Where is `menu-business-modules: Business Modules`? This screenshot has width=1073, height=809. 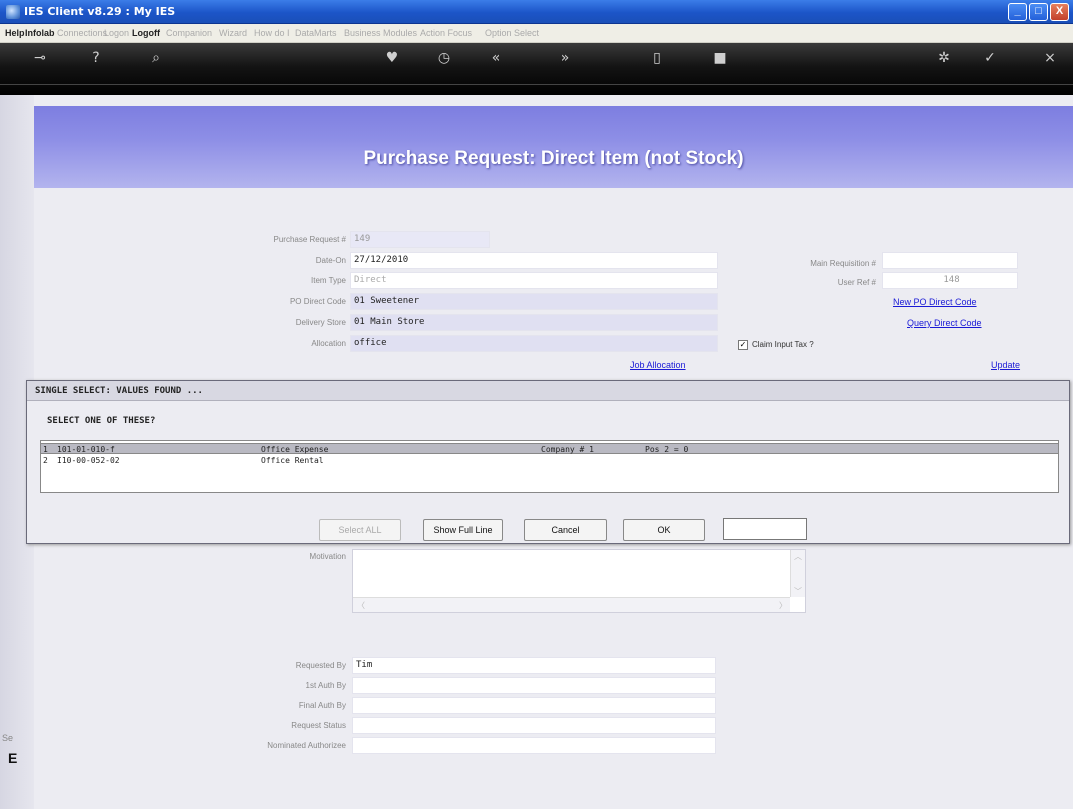 menu-business-modules: Business Modules is located at coordinates (380, 33).